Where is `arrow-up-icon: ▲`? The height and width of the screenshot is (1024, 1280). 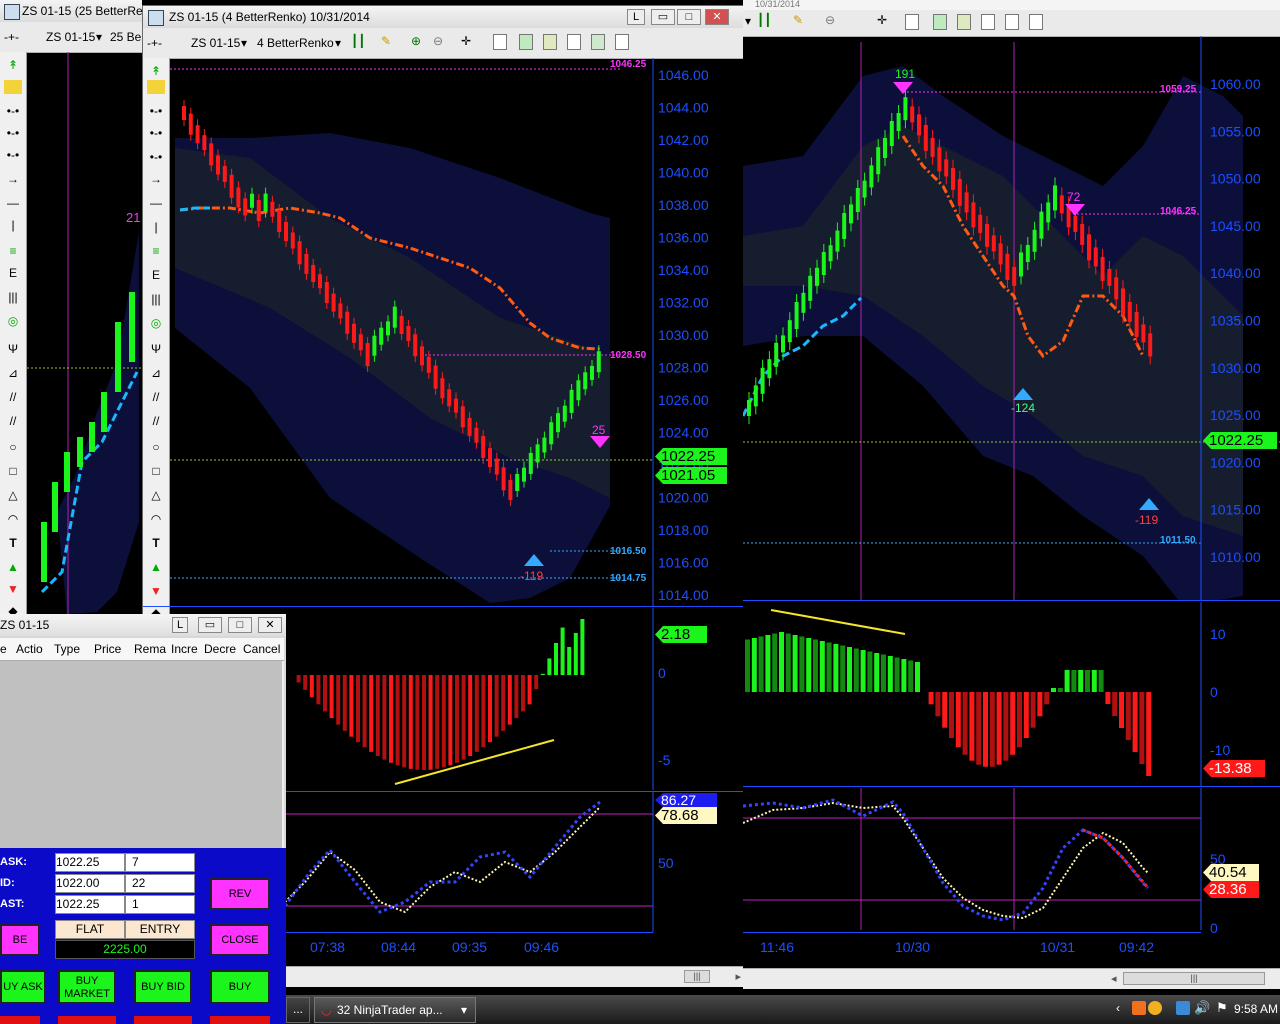 arrow-up-icon: ▲ is located at coordinates (156, 567).